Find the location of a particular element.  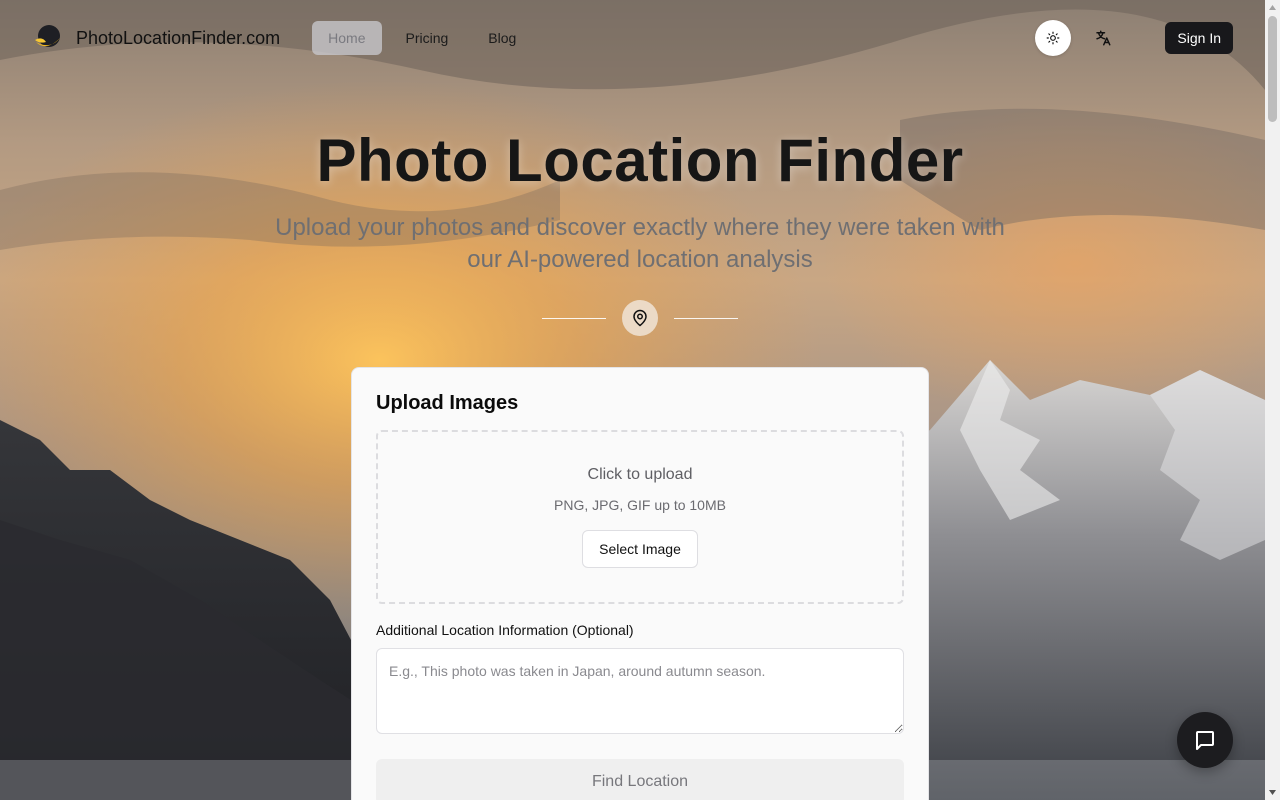

find-location-button: Find Location is located at coordinates (640, 779).